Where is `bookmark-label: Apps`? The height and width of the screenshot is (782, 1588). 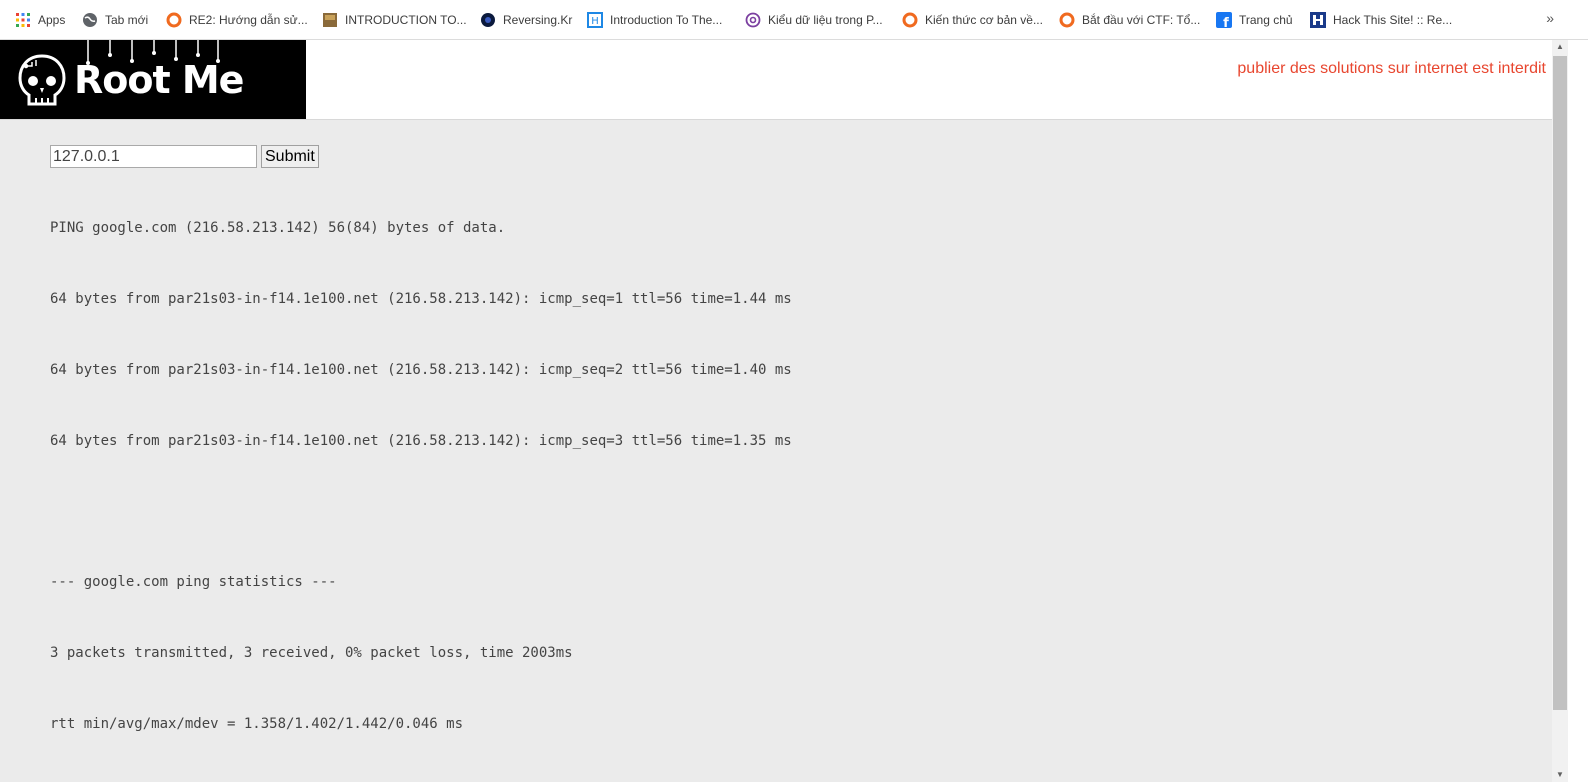 bookmark-label: Apps is located at coordinates (52, 20).